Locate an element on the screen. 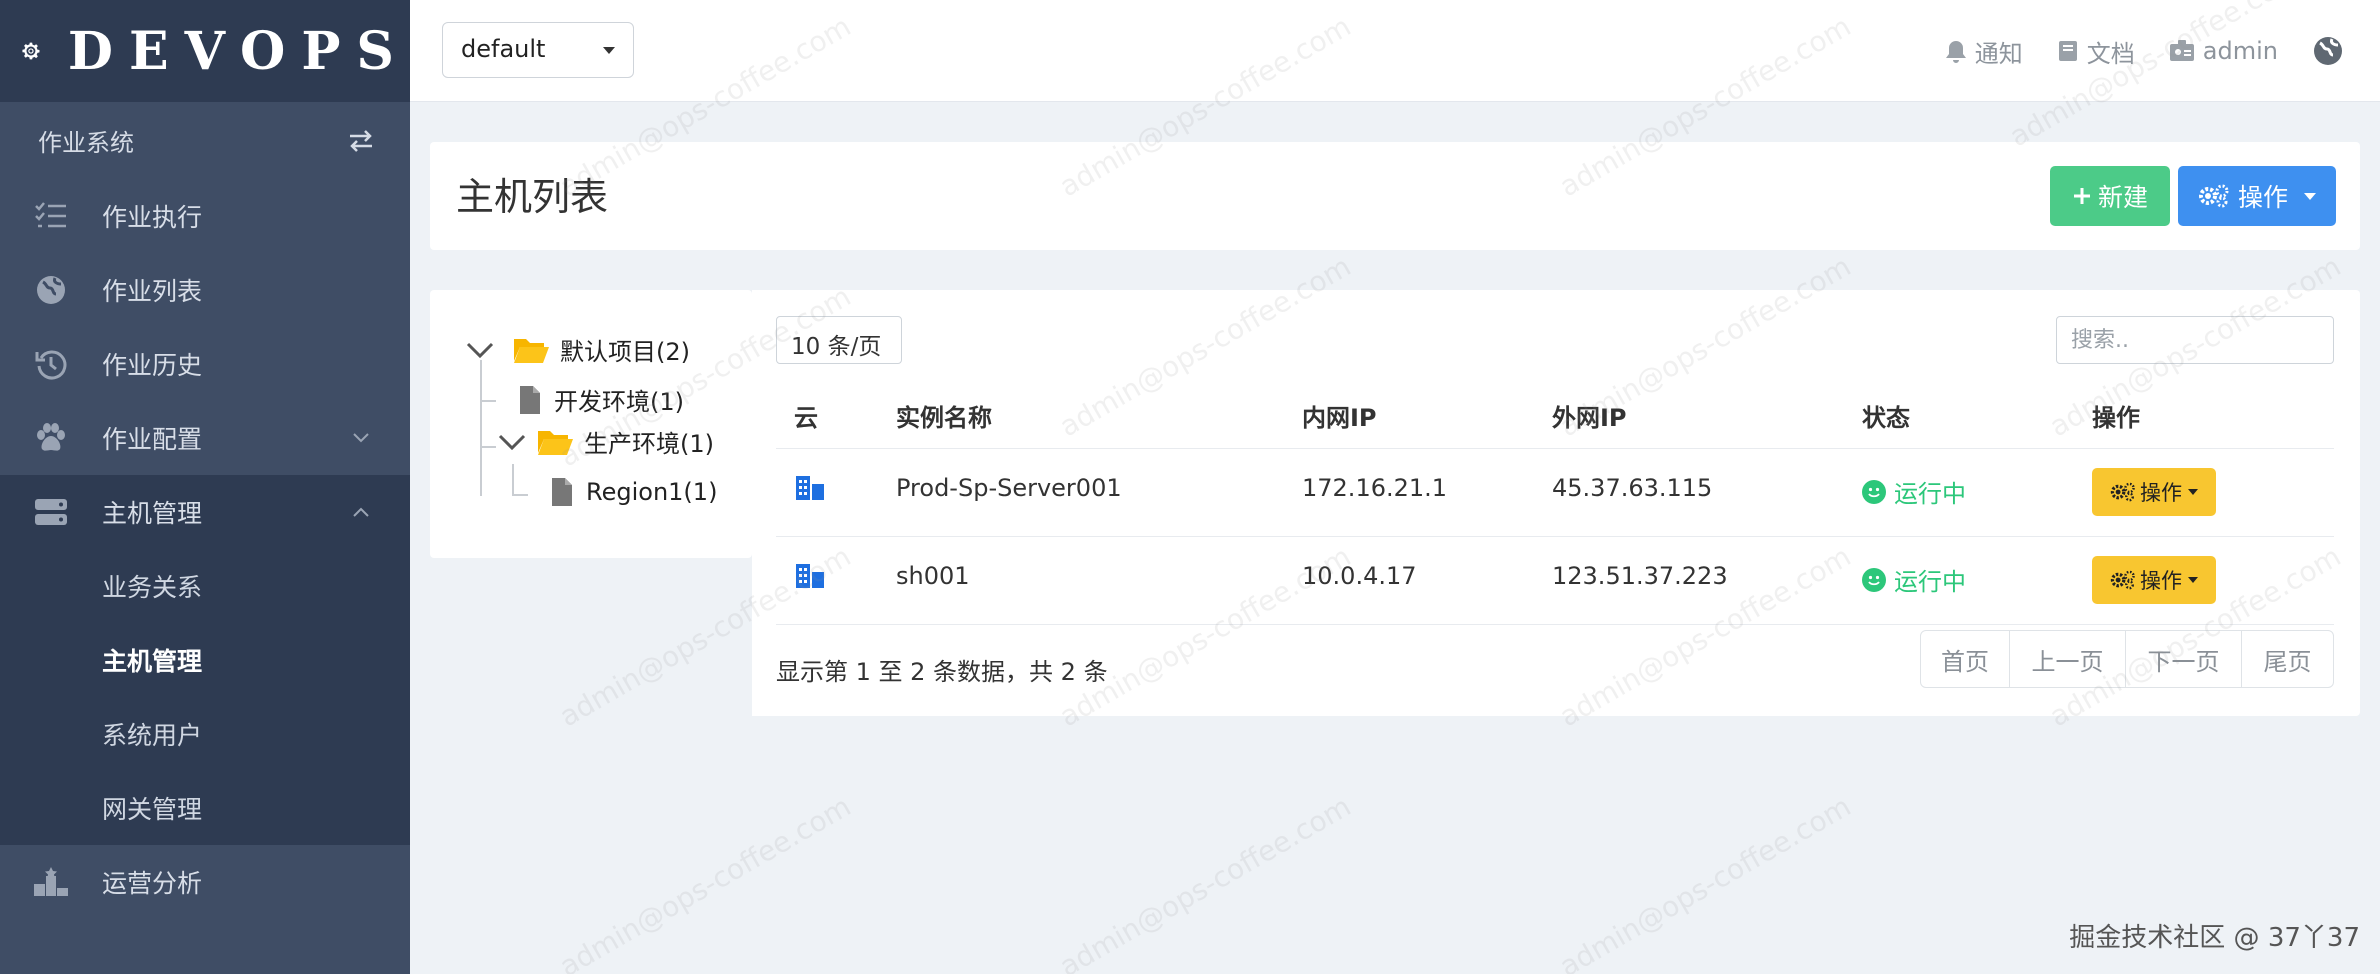  tree-node-default-project: 默认项目(2) is located at coordinates (578, 349).